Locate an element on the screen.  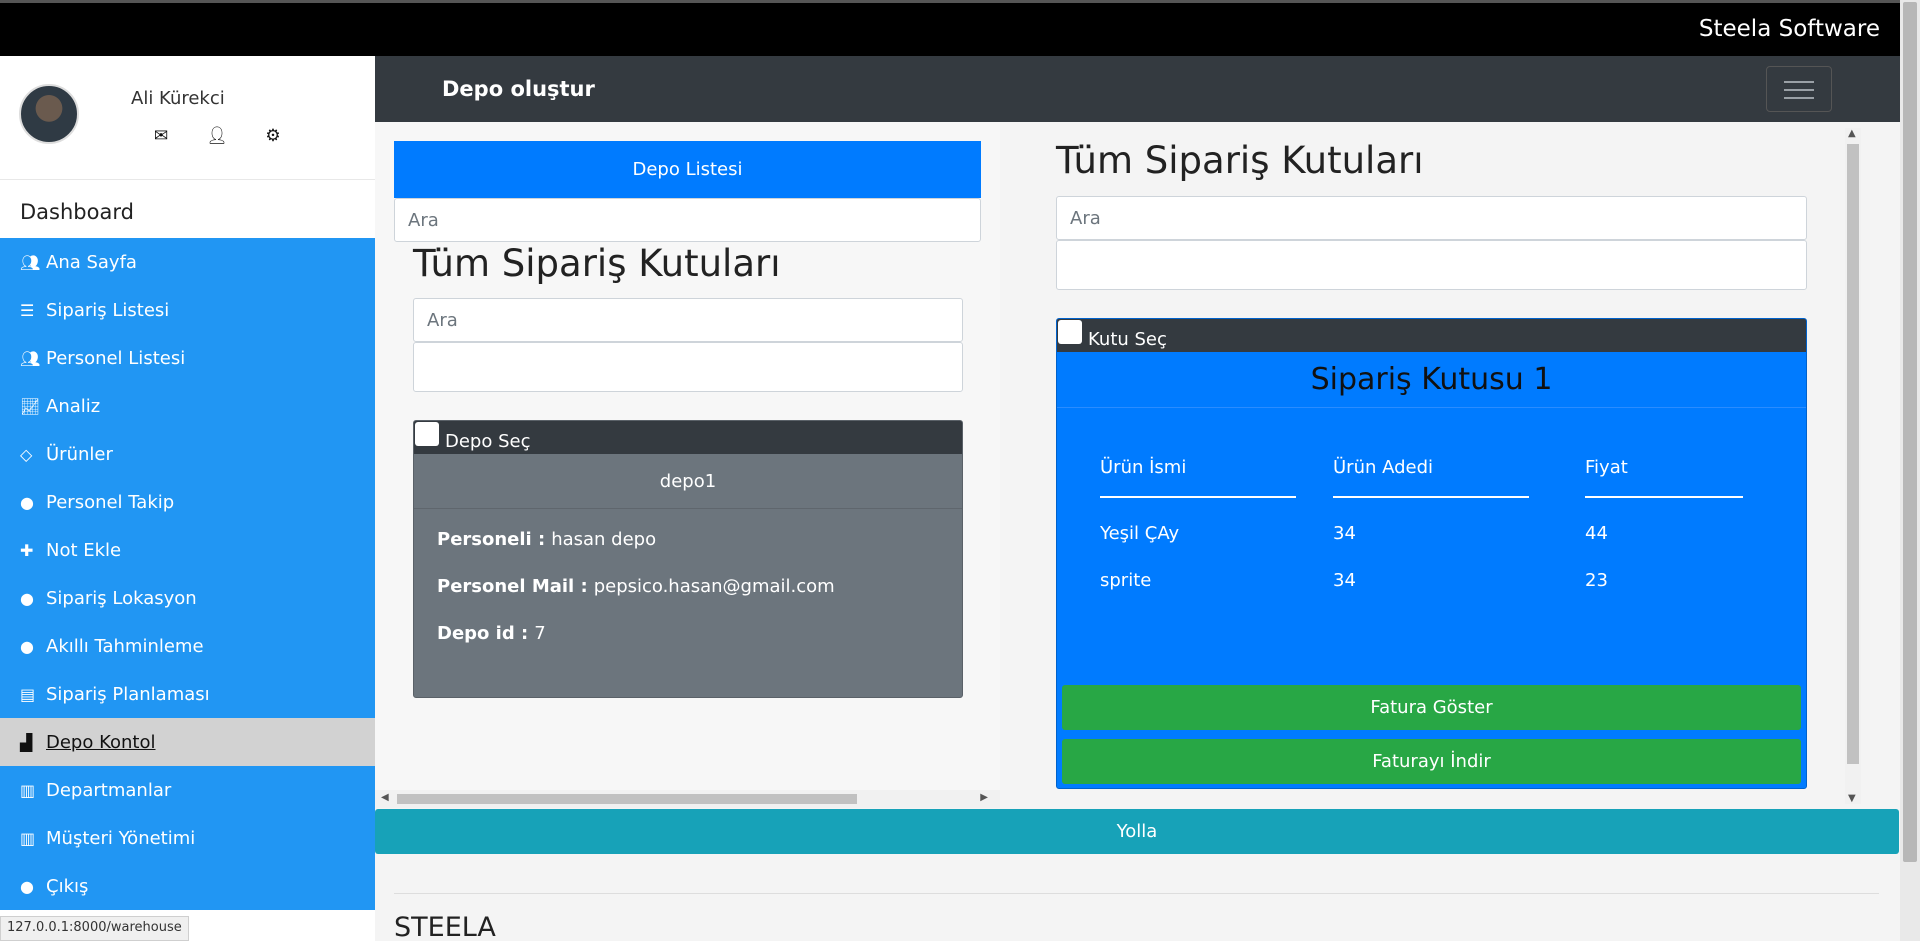
sidebar-item-not-ekle: ✚ Not Ekle is located at coordinates (187, 550).